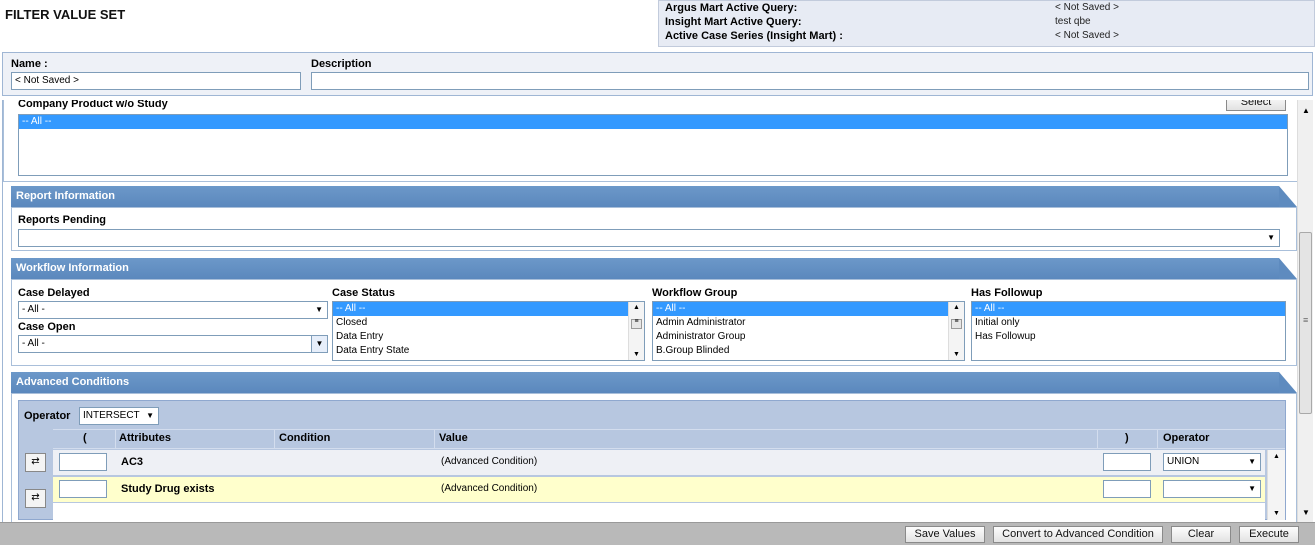 This screenshot has height=545, width=1315. What do you see at coordinates (731, 8) in the screenshot?
I see `argus-mart-query-label: Argus Mart Active Query:` at bounding box center [731, 8].